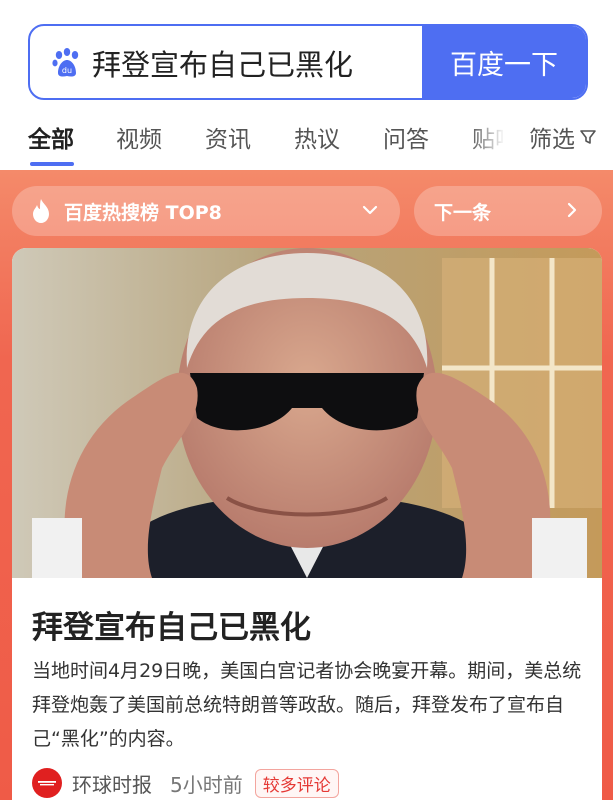 Image resolution: width=613 pixels, height=800 pixels. Describe the element at coordinates (508, 211) in the screenshot. I see `next-item-button: 下一条` at that location.